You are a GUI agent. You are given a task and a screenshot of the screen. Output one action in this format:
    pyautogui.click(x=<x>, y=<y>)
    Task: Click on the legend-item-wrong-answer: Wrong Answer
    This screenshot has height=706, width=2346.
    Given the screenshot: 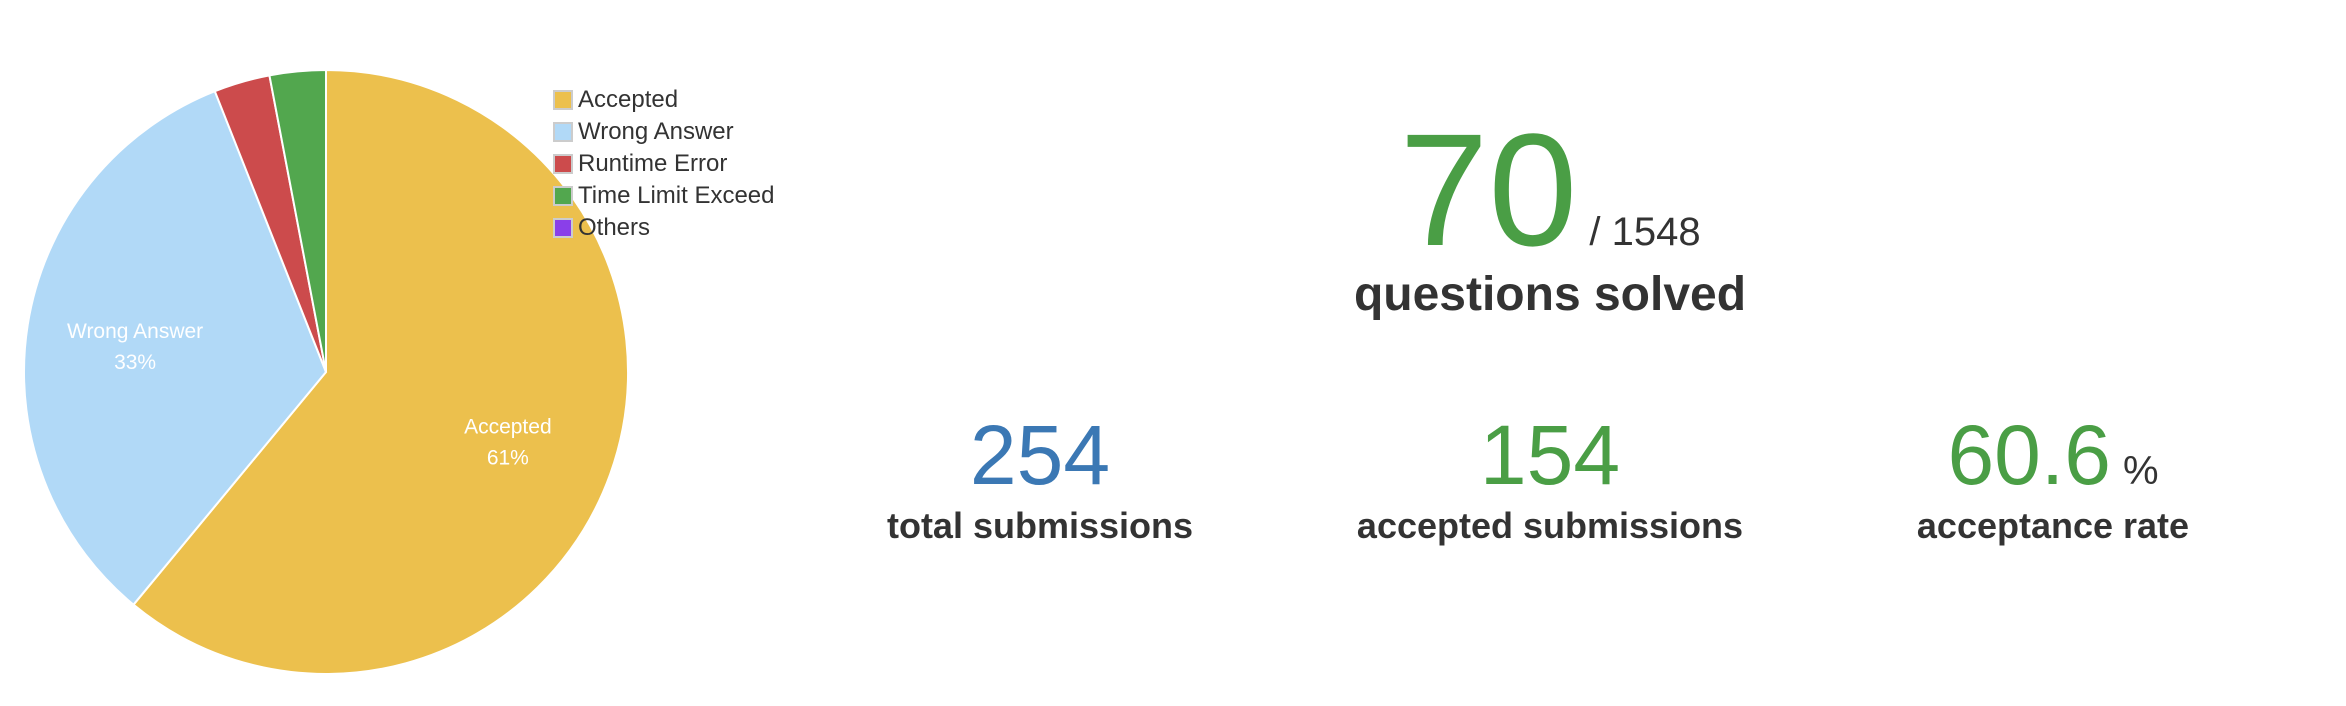 What is the action you would take?
    pyautogui.click(x=664, y=132)
    